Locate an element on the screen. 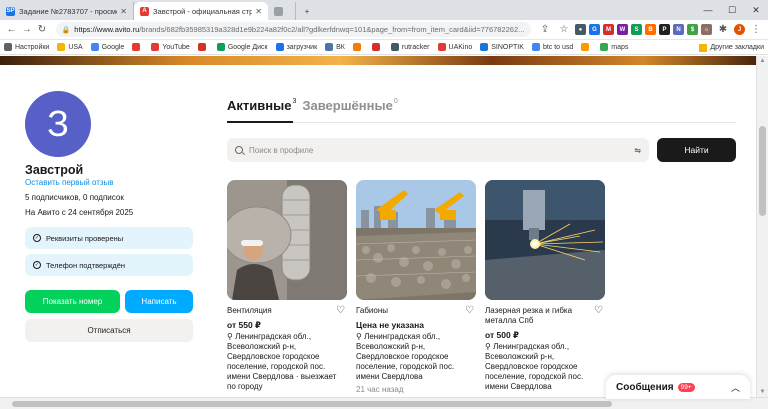 The width and height of the screenshot is (768, 409). listing-price: от 500 ₽ is located at coordinates (502, 335).